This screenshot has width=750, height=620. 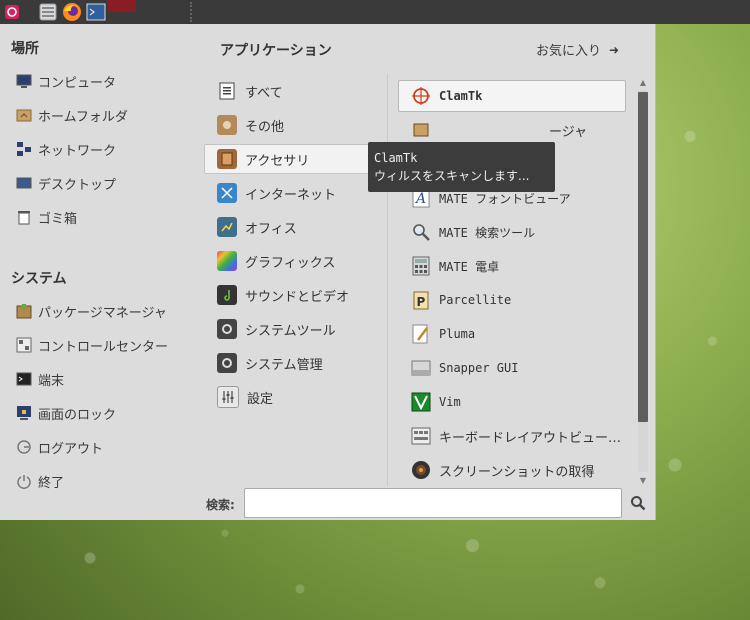 I want to click on category-label: サウンドとビデオ, so click(x=297, y=297).